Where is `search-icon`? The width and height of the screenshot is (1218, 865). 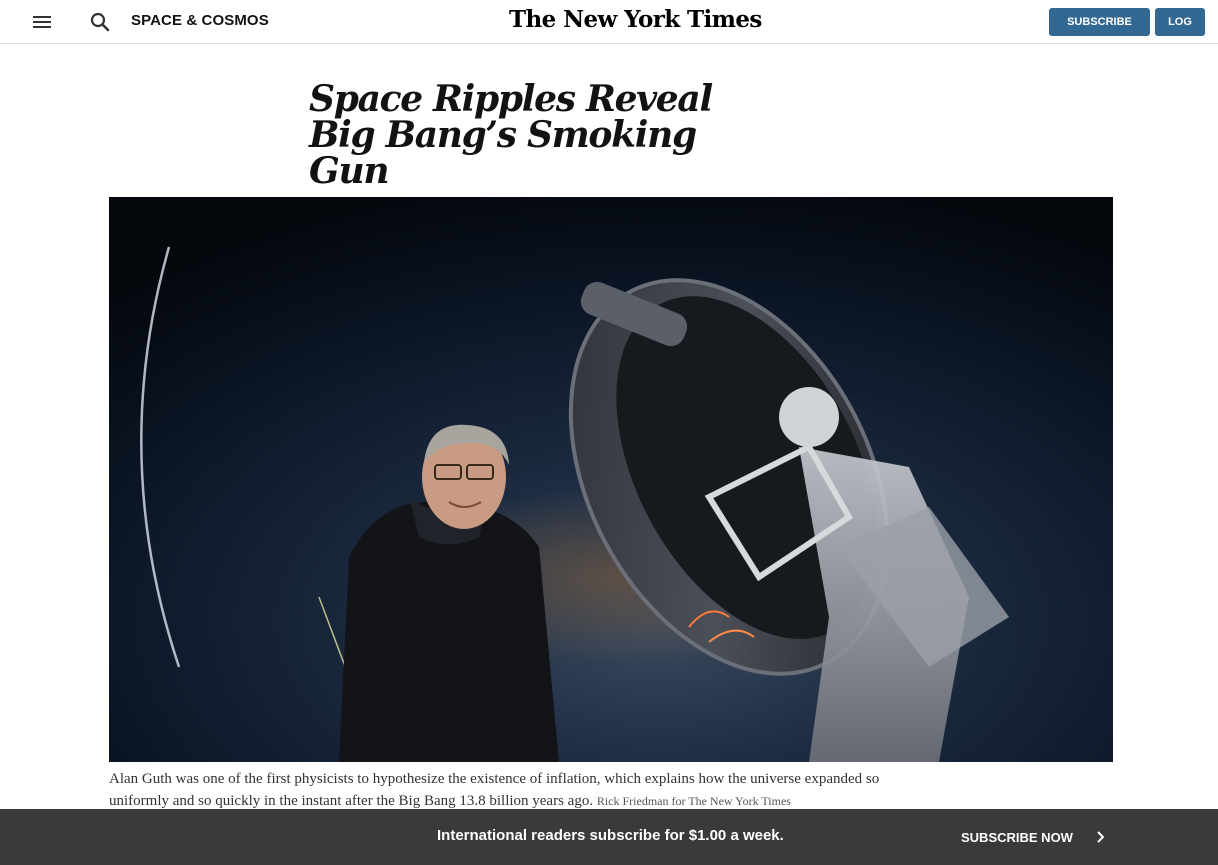 search-icon is located at coordinates (100, 22).